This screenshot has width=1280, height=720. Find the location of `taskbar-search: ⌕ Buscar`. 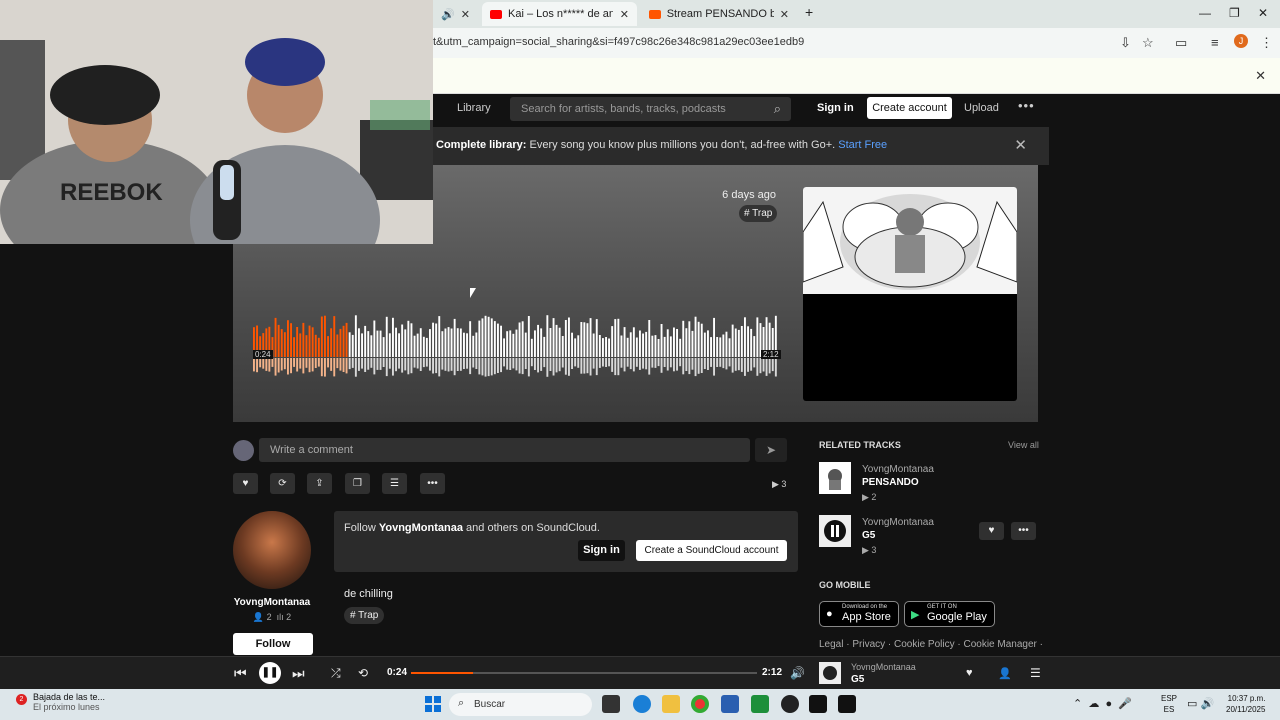

taskbar-search: ⌕ Buscar is located at coordinates (520, 704).